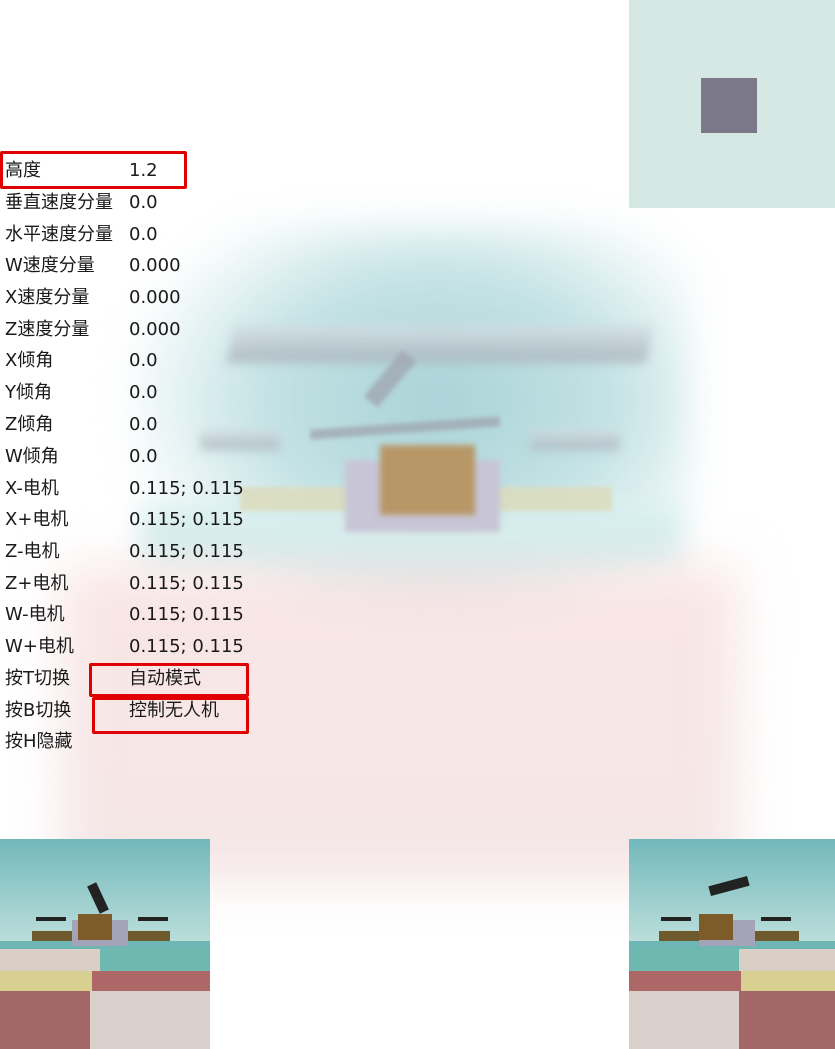  Describe the element at coordinates (47, 329) in the screenshot. I see `hud-label: Z速度分量` at that location.